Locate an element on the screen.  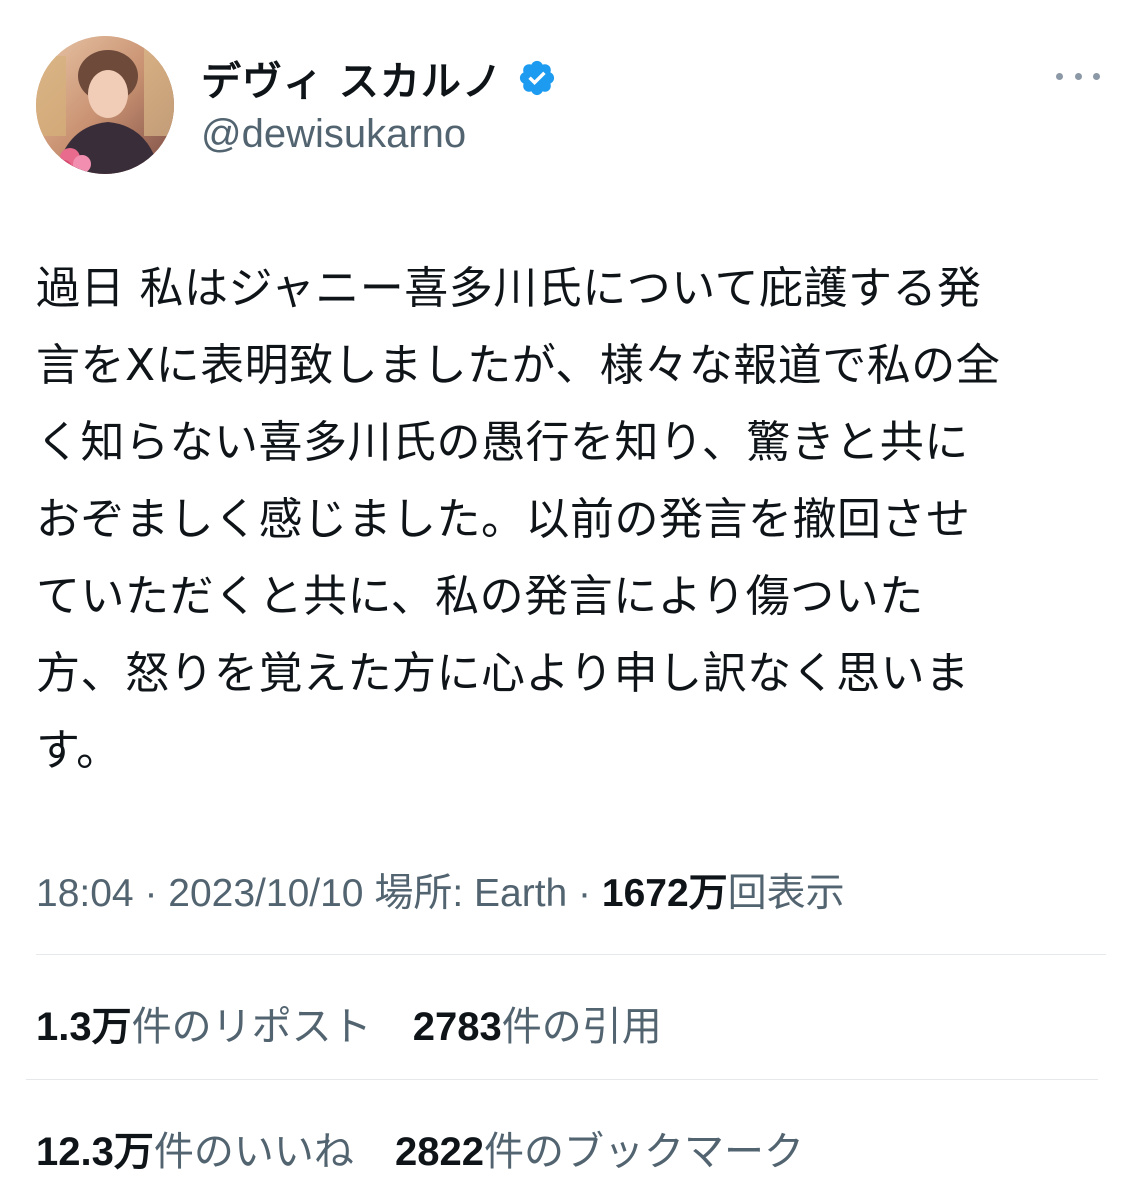
tweet-time: 18:04 is located at coordinates (85, 893).